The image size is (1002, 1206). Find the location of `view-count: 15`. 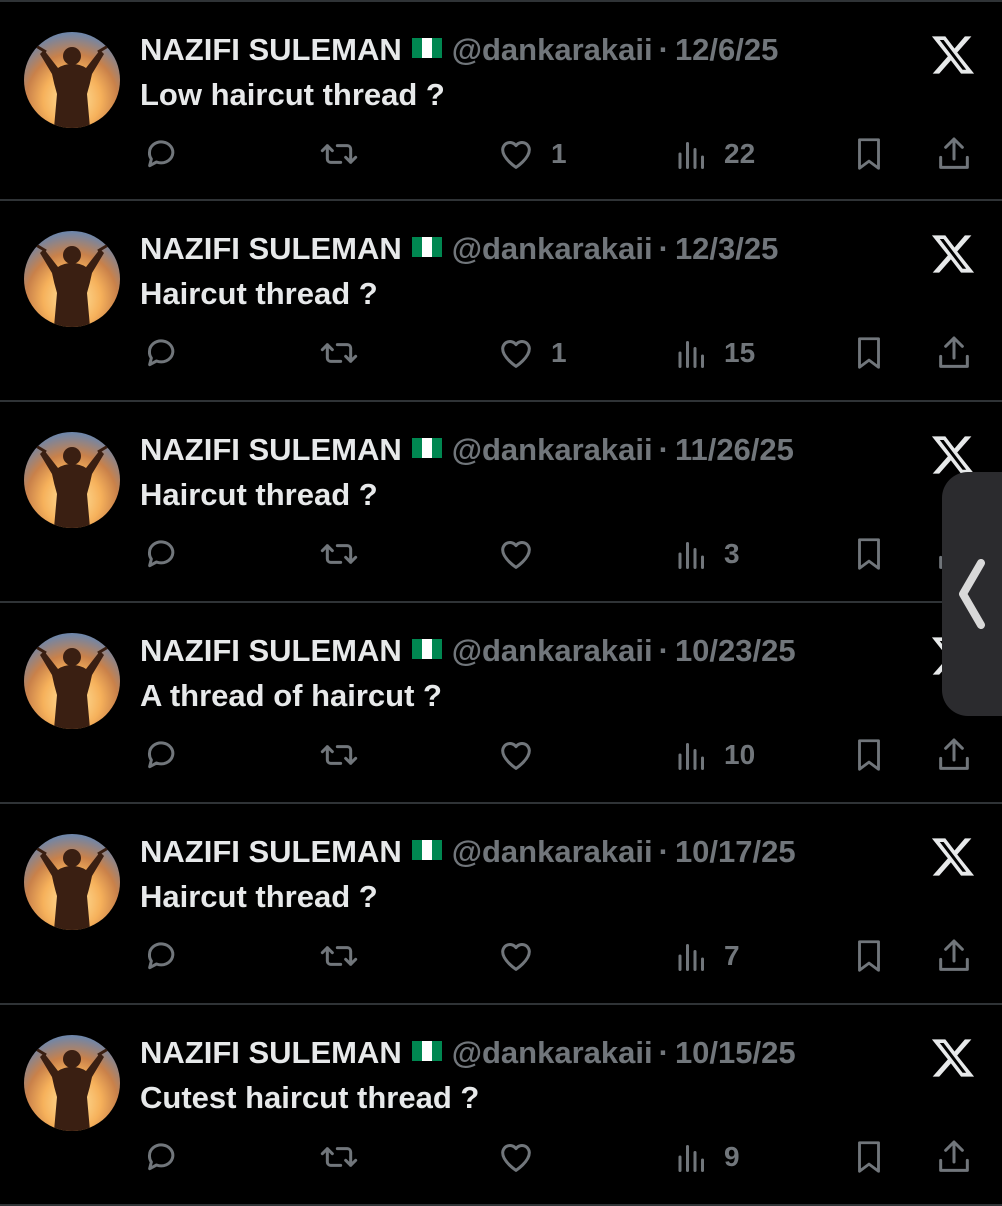

view-count: 15 is located at coordinates (740, 352).